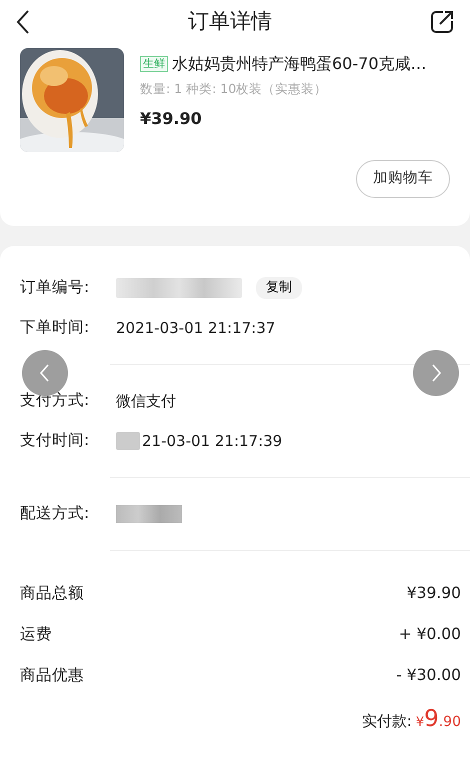 The width and height of the screenshot is (470, 760). Describe the element at coordinates (55, 513) in the screenshot. I see `field-label: 配送方式:` at that location.